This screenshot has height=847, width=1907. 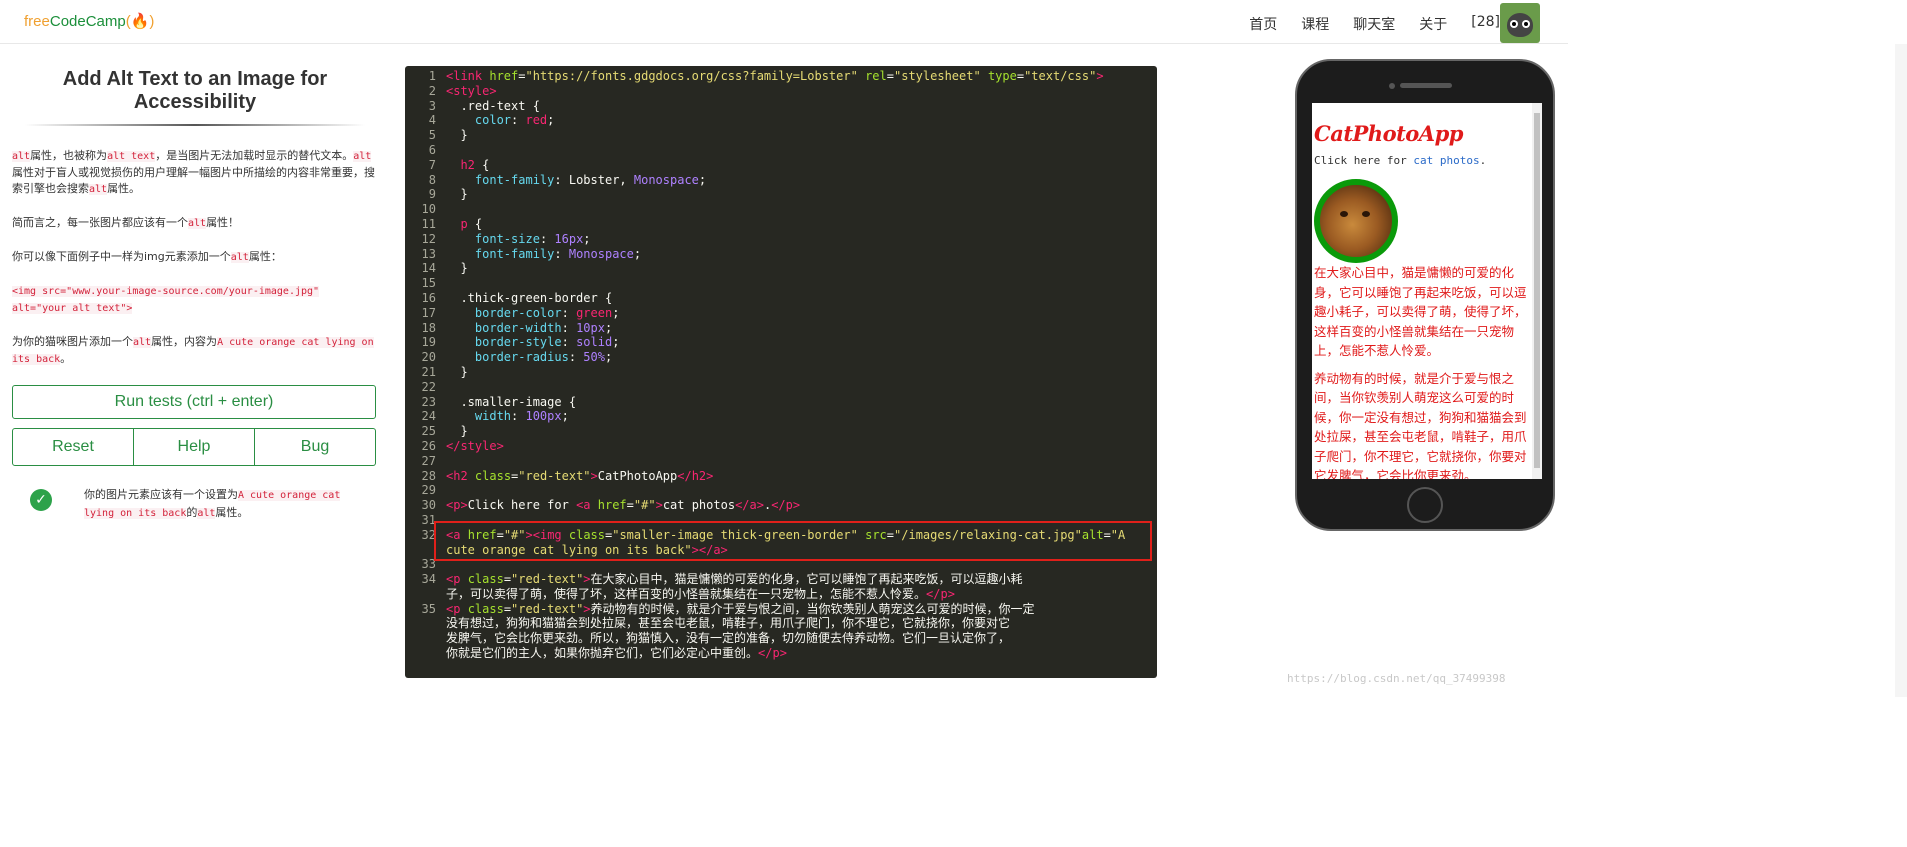 What do you see at coordinates (193, 180) in the screenshot?
I see `description-text: 属性对于盲人或视觉损伤的用户理解一幅图片中所描绘的内容非常重要，搜索引擎也会搜索` at bounding box center [193, 180].